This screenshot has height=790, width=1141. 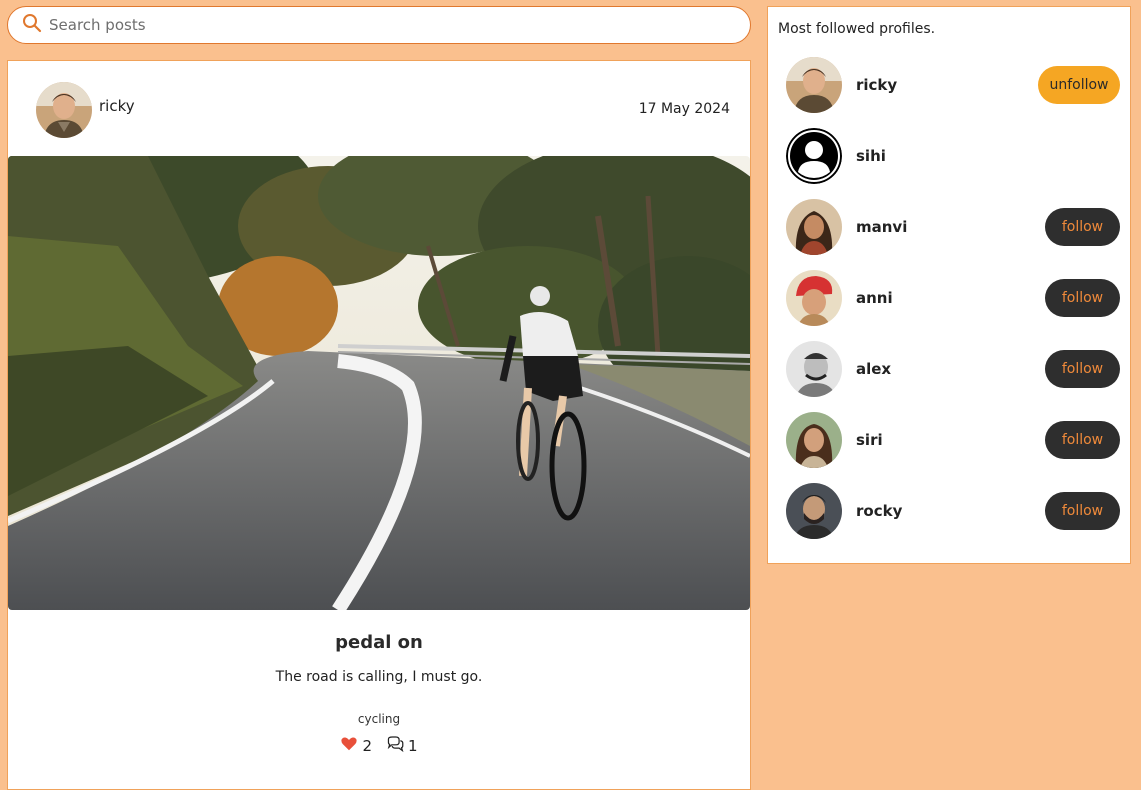 I want to click on profile-row: anni follow, so click(x=953, y=298).